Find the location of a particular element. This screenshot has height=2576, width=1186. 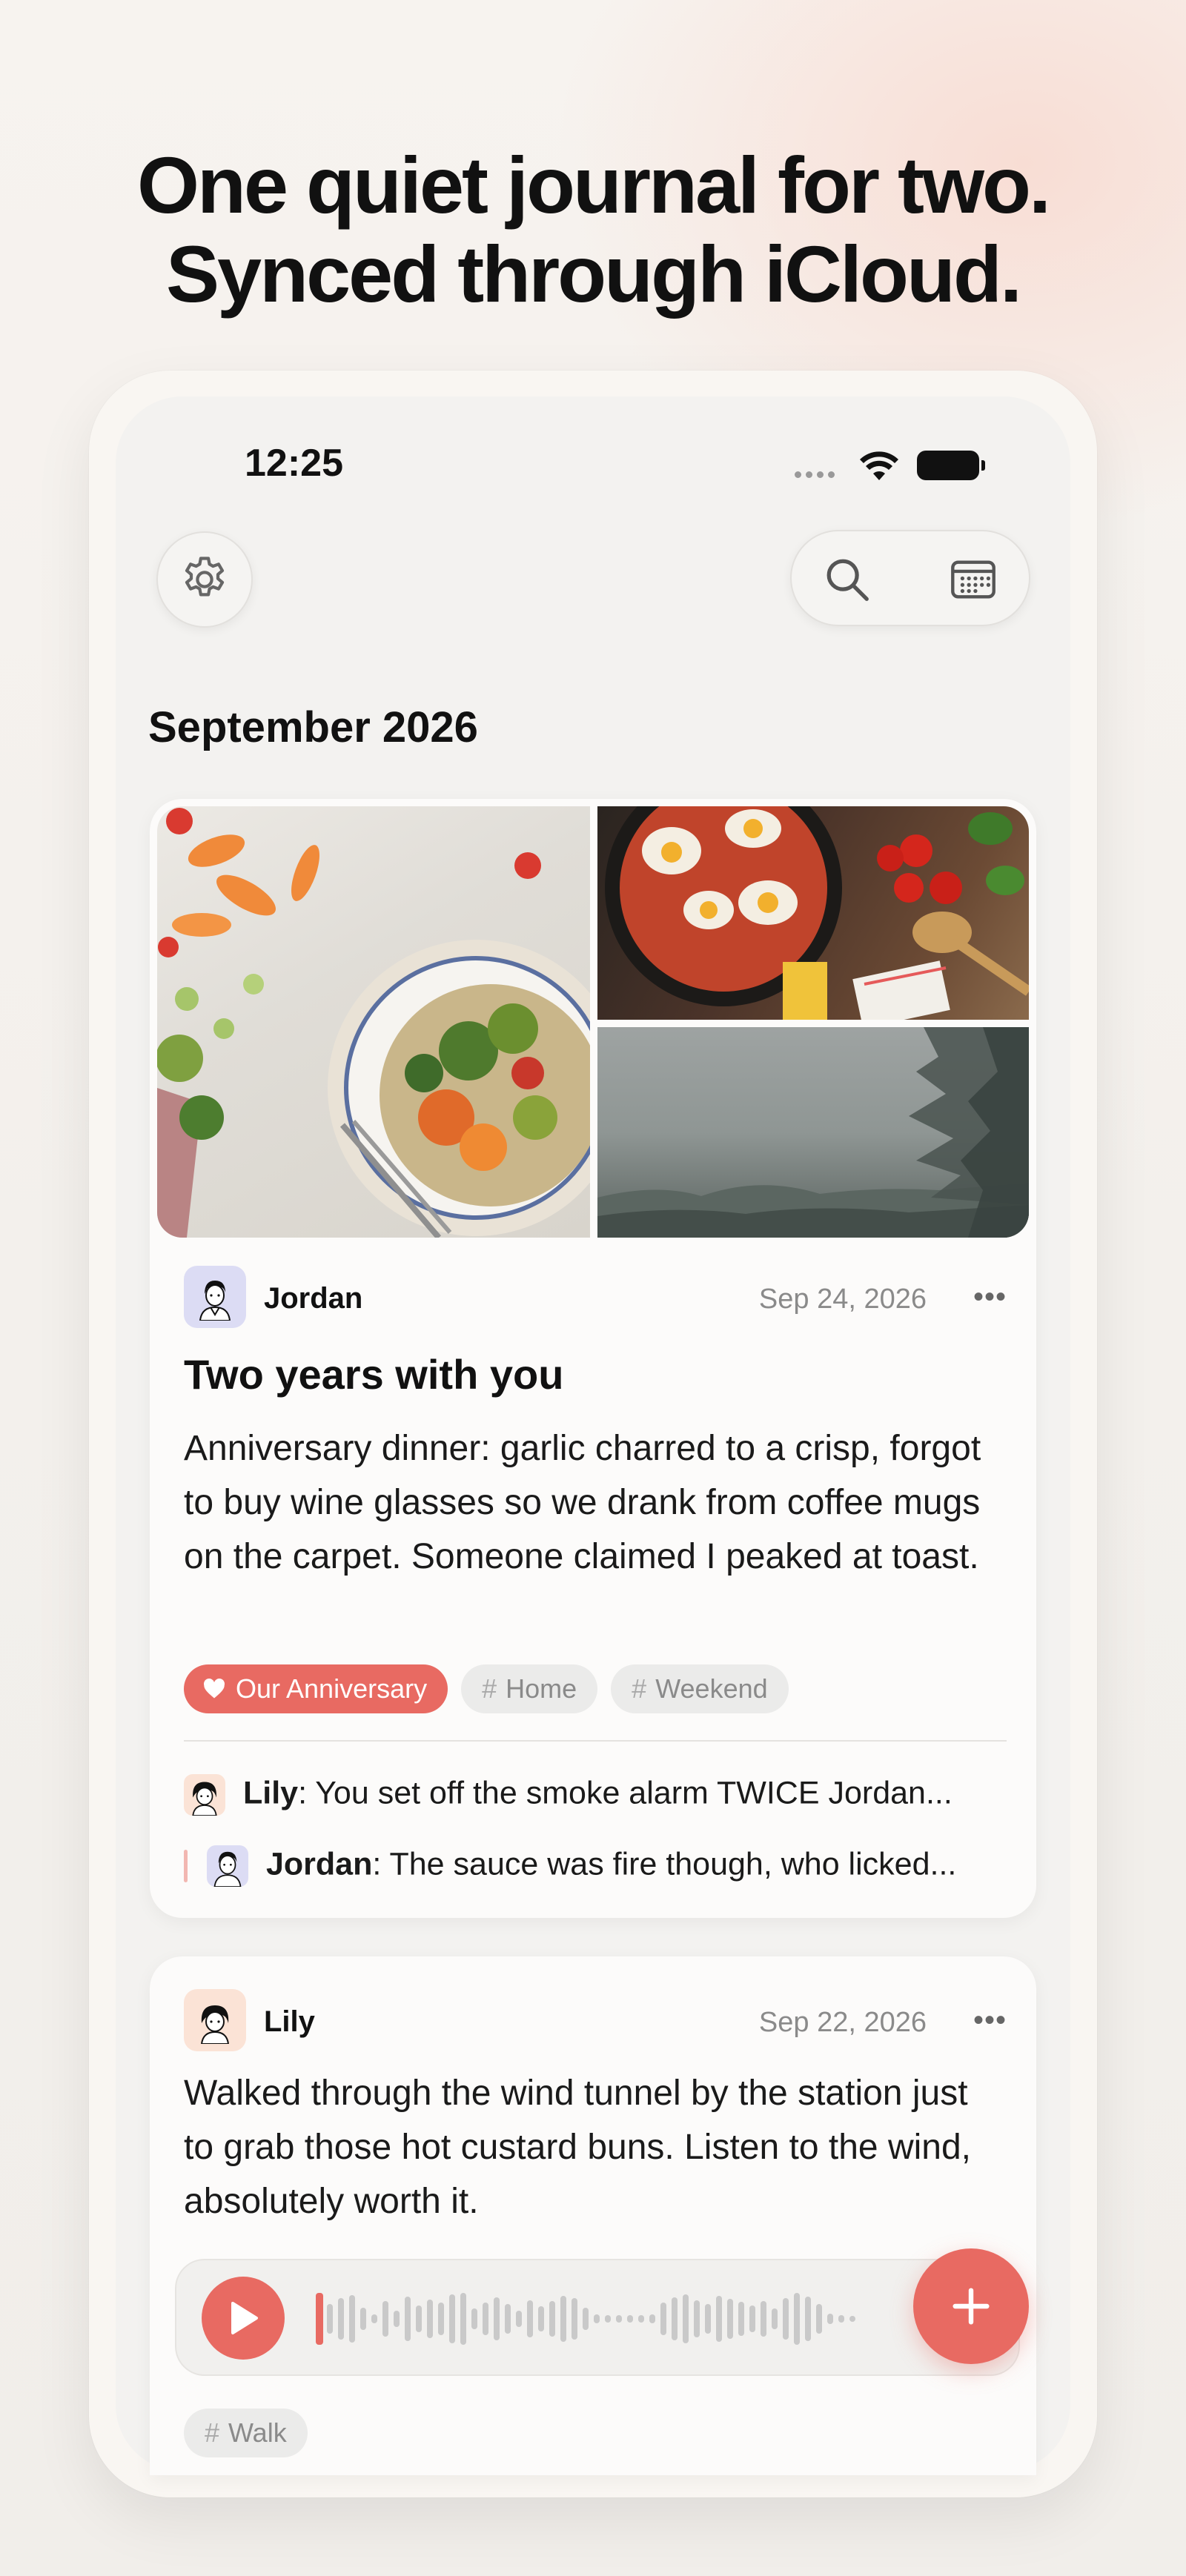

calendar-button is located at coordinates (973, 581).